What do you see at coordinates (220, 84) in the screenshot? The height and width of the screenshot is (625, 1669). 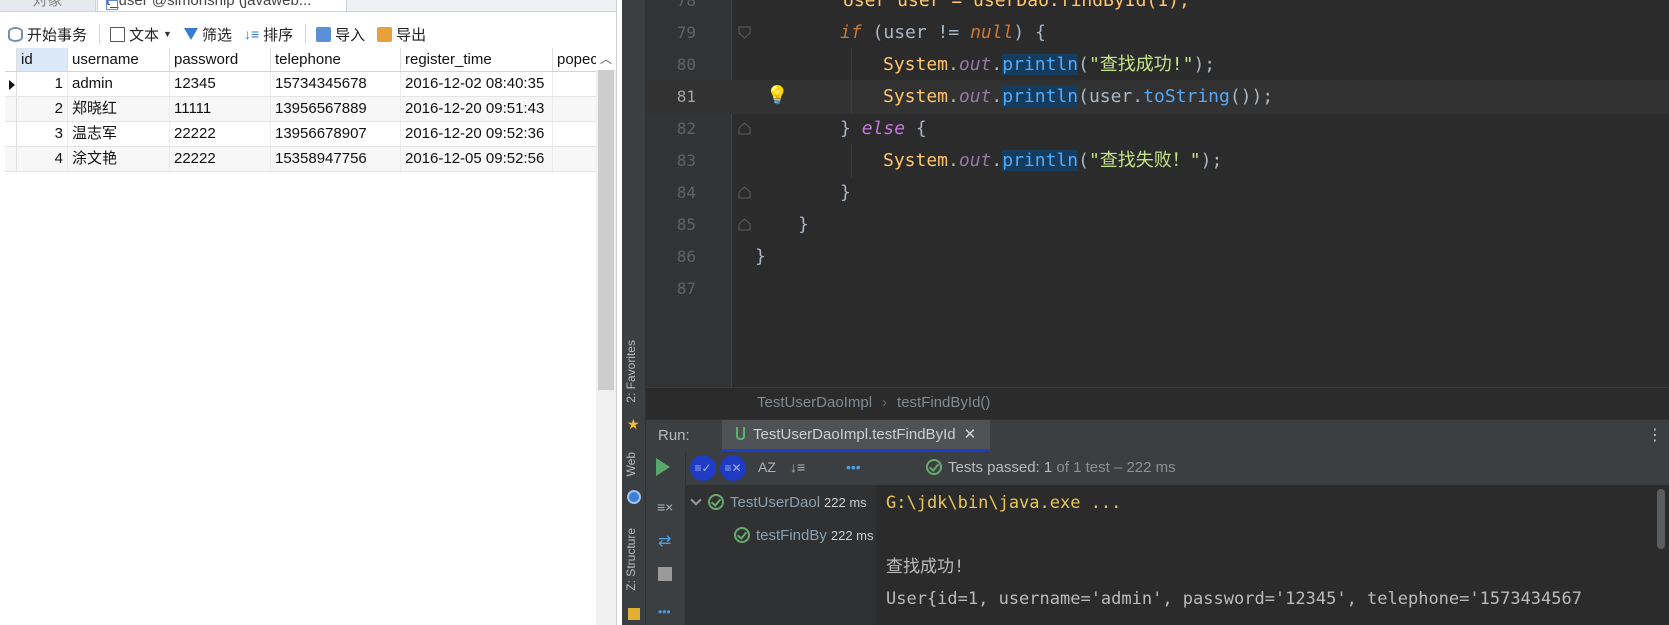 I see `cell-password: 12345` at bounding box center [220, 84].